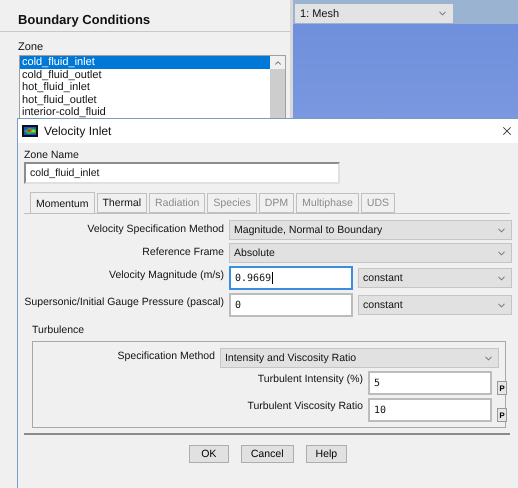  Describe the element at coordinates (430, 383) in the screenshot. I see `input-field: 5` at that location.